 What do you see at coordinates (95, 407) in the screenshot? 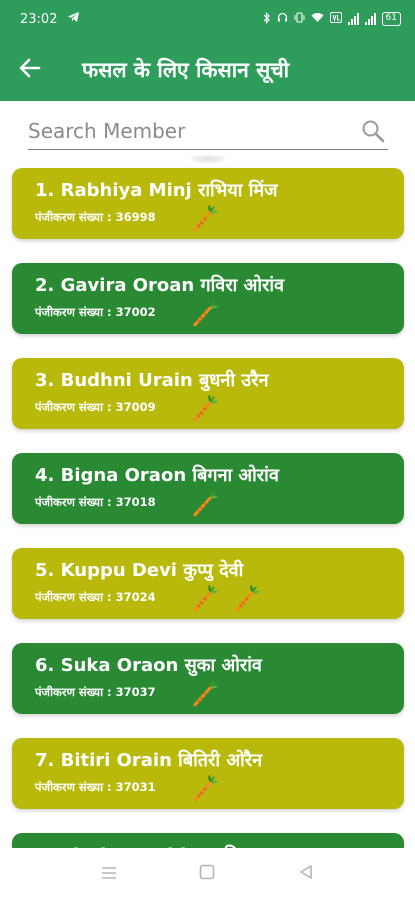
I see `registration-number: पंजीकरण संख्या : 37009` at bounding box center [95, 407].